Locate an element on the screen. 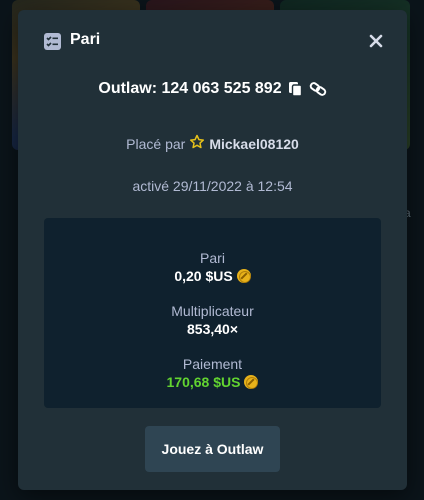 This screenshot has width=424, height=500. game-id-label: Outlaw: 124 063 525 892 is located at coordinates (190, 88).